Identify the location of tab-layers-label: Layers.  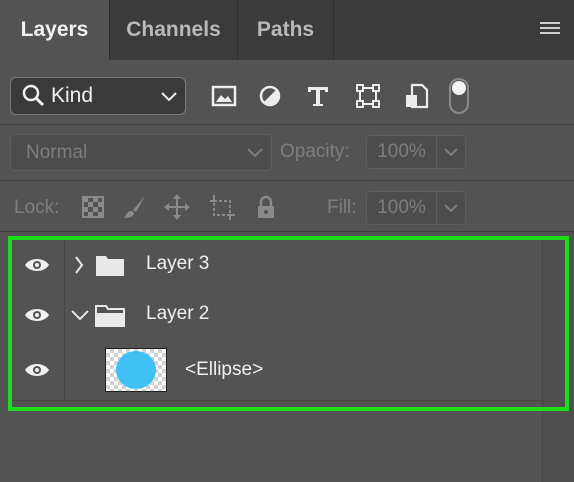
(54, 29).